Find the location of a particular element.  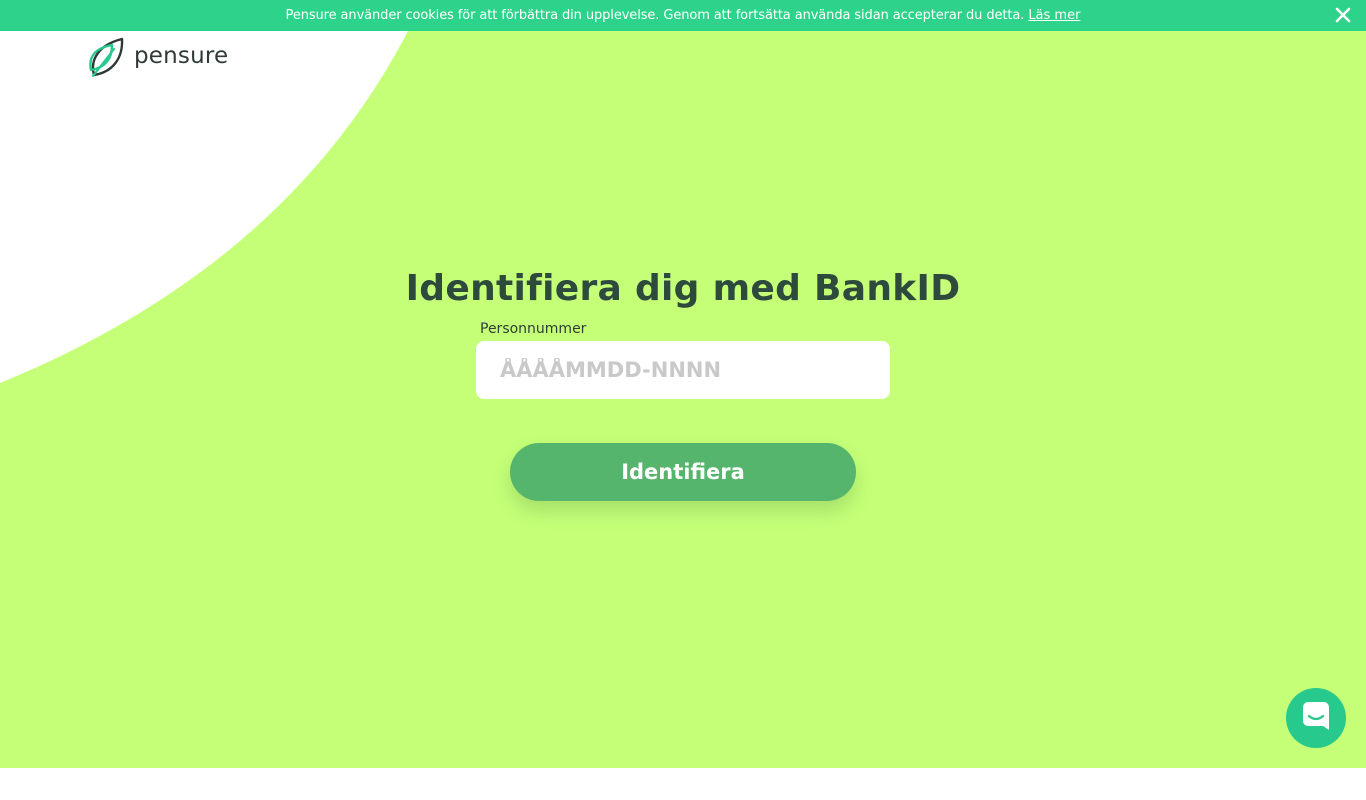

brand-name: pensure is located at coordinates (181, 56).